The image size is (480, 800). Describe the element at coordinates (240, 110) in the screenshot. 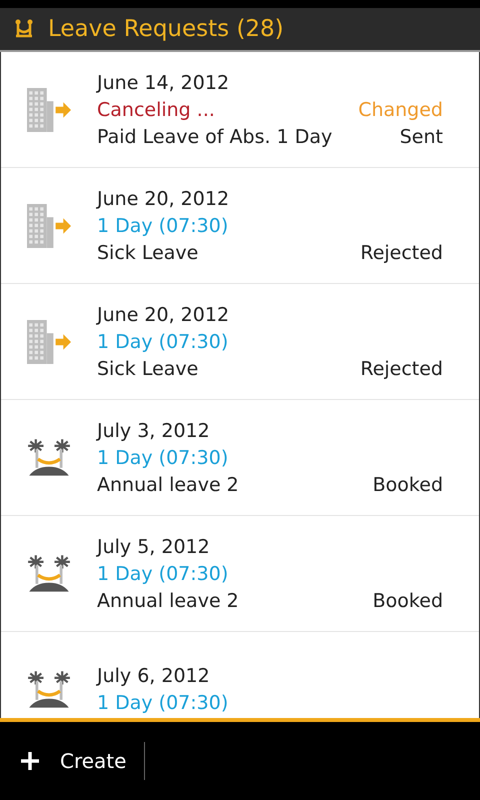

I see `leave-request-row: June 14, 2012 Canceling ... Changed Paid Leave of Abs. 1 Day Sent` at that location.